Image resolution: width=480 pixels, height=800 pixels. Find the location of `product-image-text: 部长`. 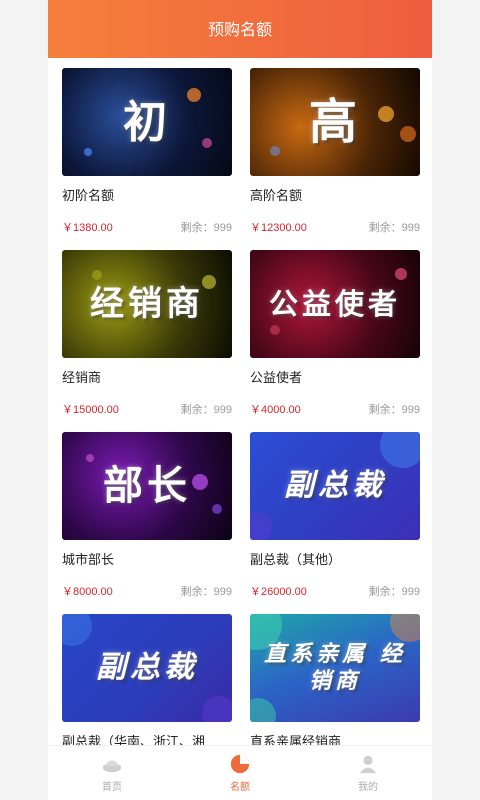

product-image-text: 部长 is located at coordinates (147, 485).